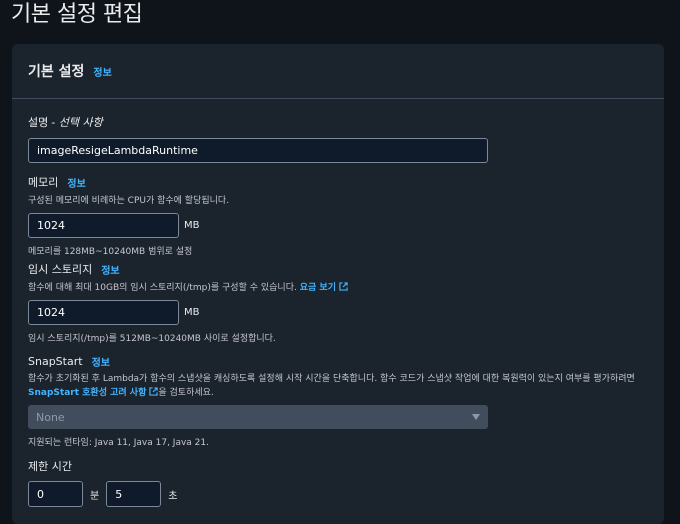 This screenshot has width=680, height=524. I want to click on memory-label-text: 메모리, so click(43, 182).